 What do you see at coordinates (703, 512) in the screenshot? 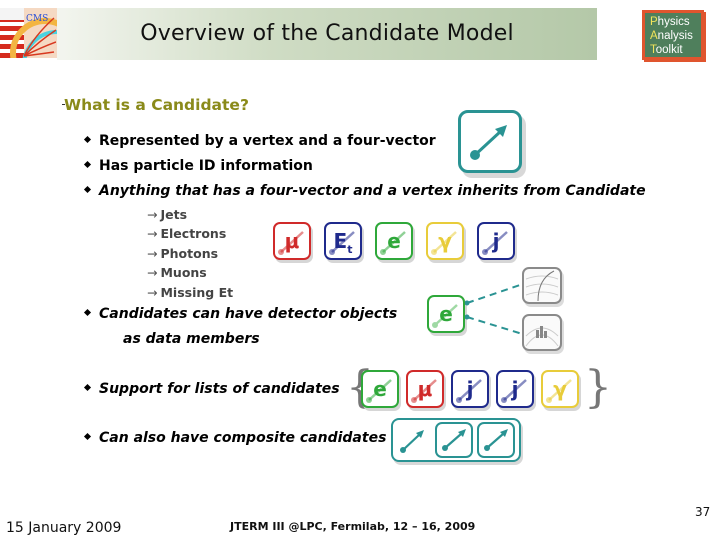
I see `page-number: 37` at bounding box center [703, 512].